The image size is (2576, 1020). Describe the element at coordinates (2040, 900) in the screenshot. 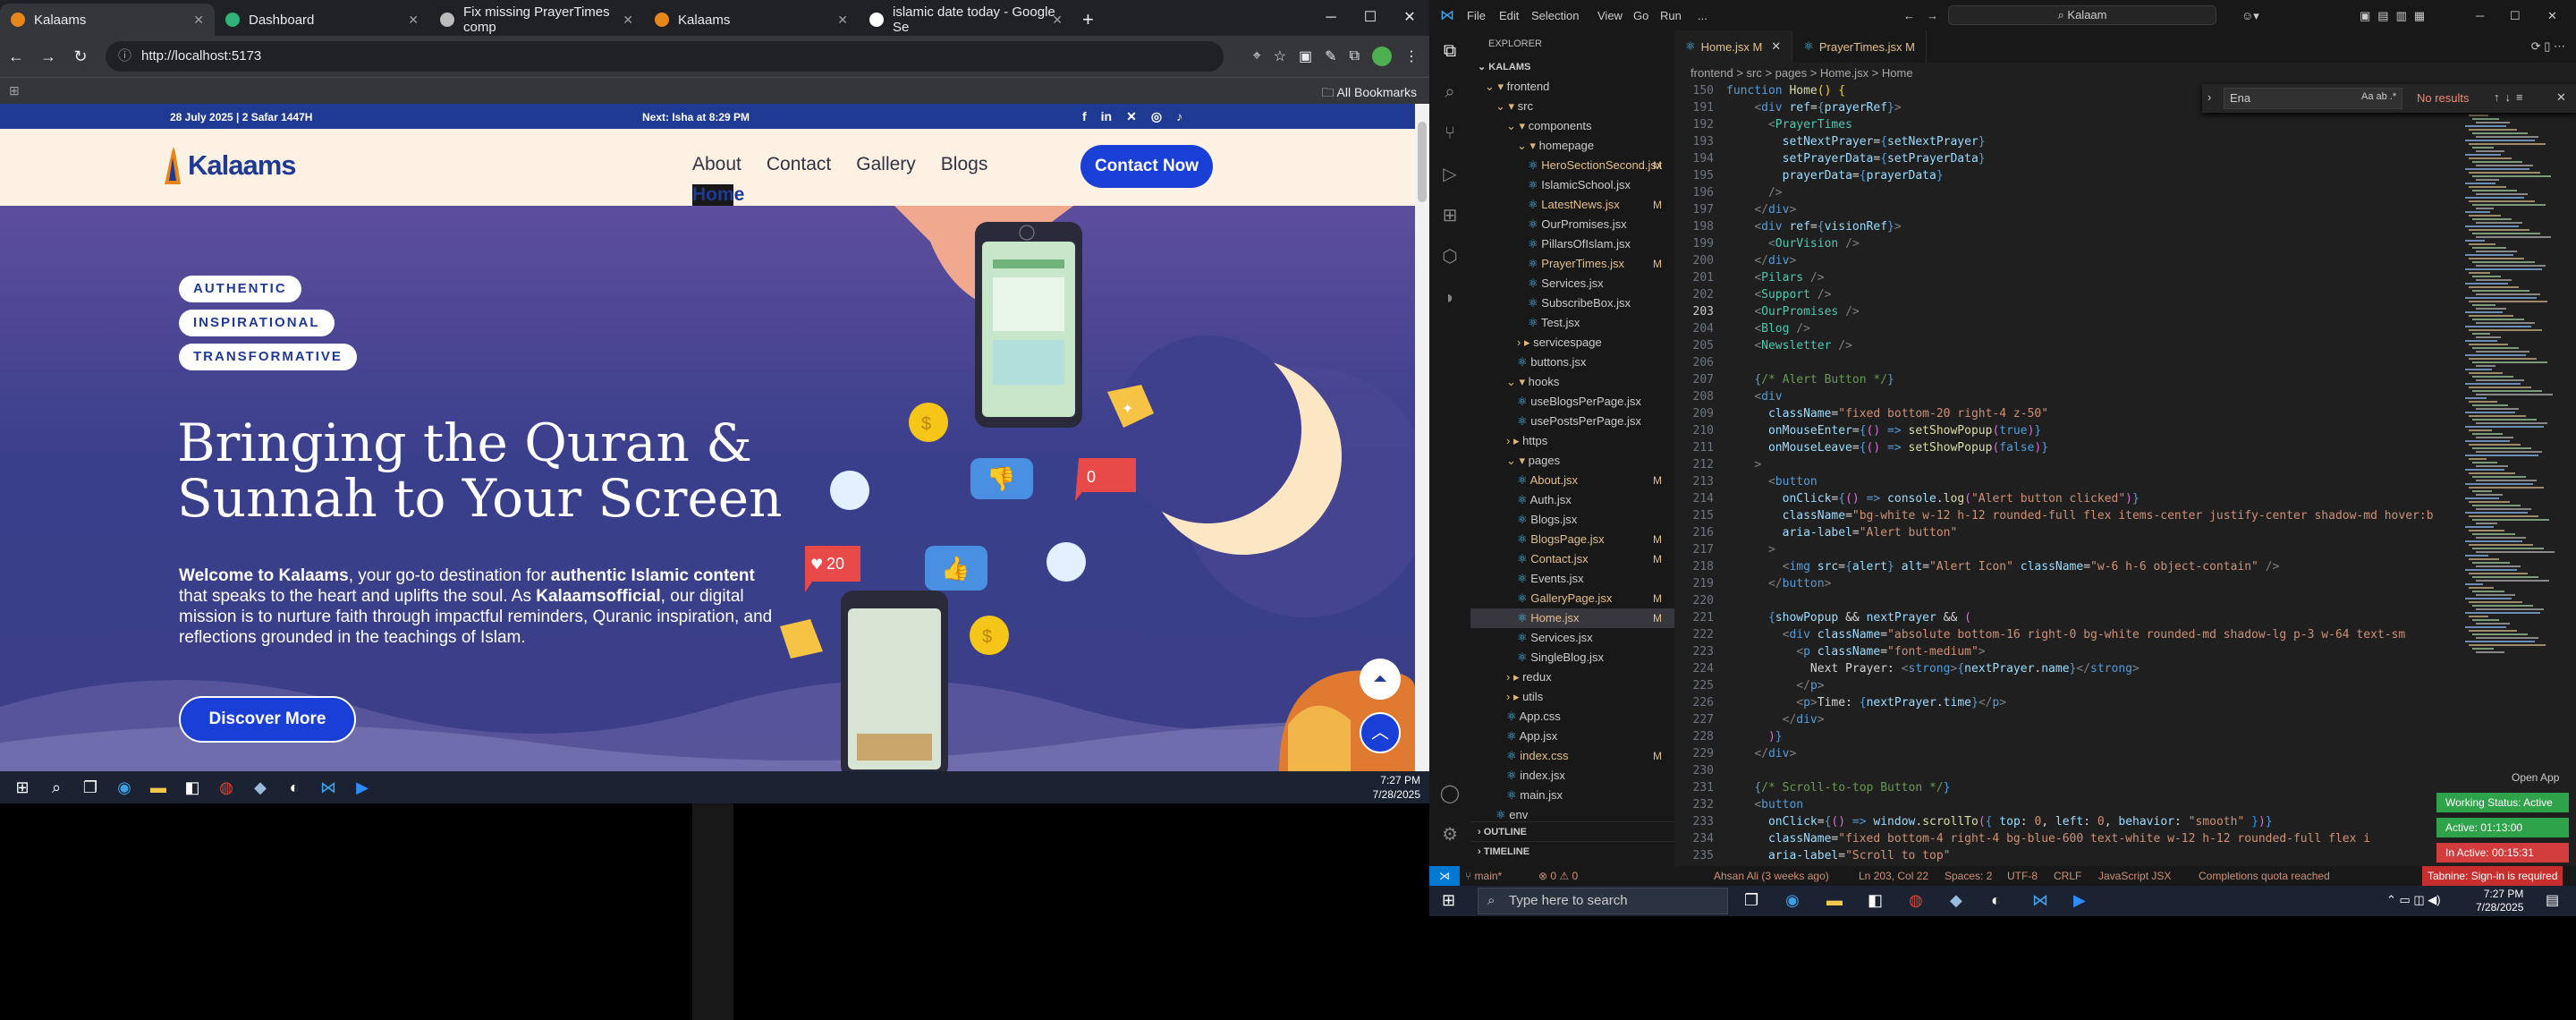

I see `vscode-icon: ⋈` at that location.